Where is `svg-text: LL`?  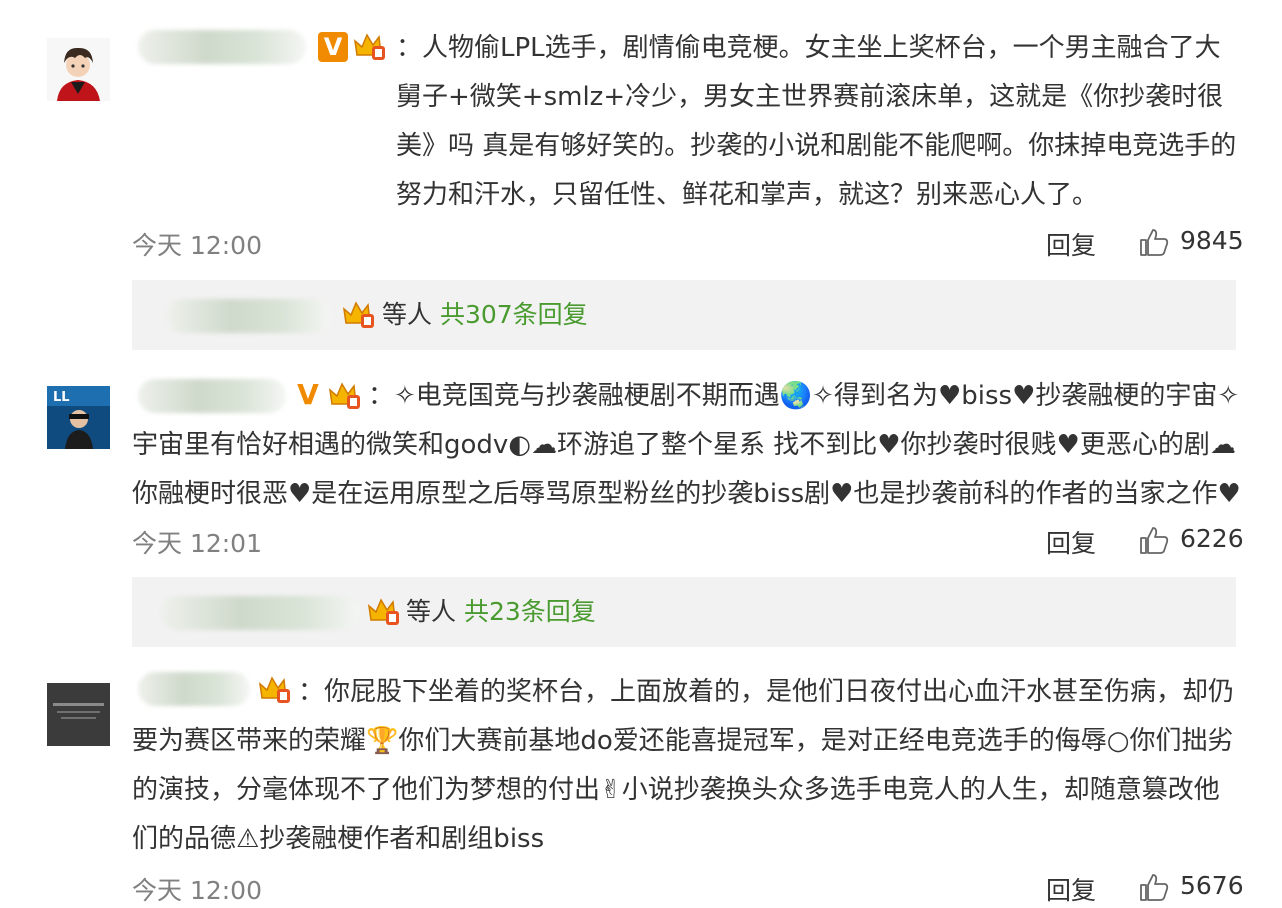 svg-text: LL is located at coordinates (61, 397).